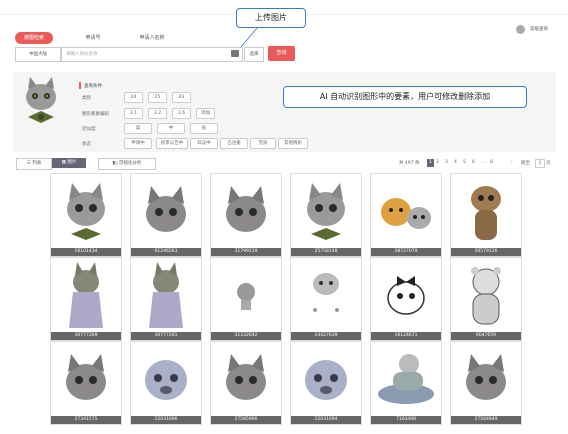 This screenshot has width=568, height=434. I want to click on result-id: 30777269, so click(86, 336).